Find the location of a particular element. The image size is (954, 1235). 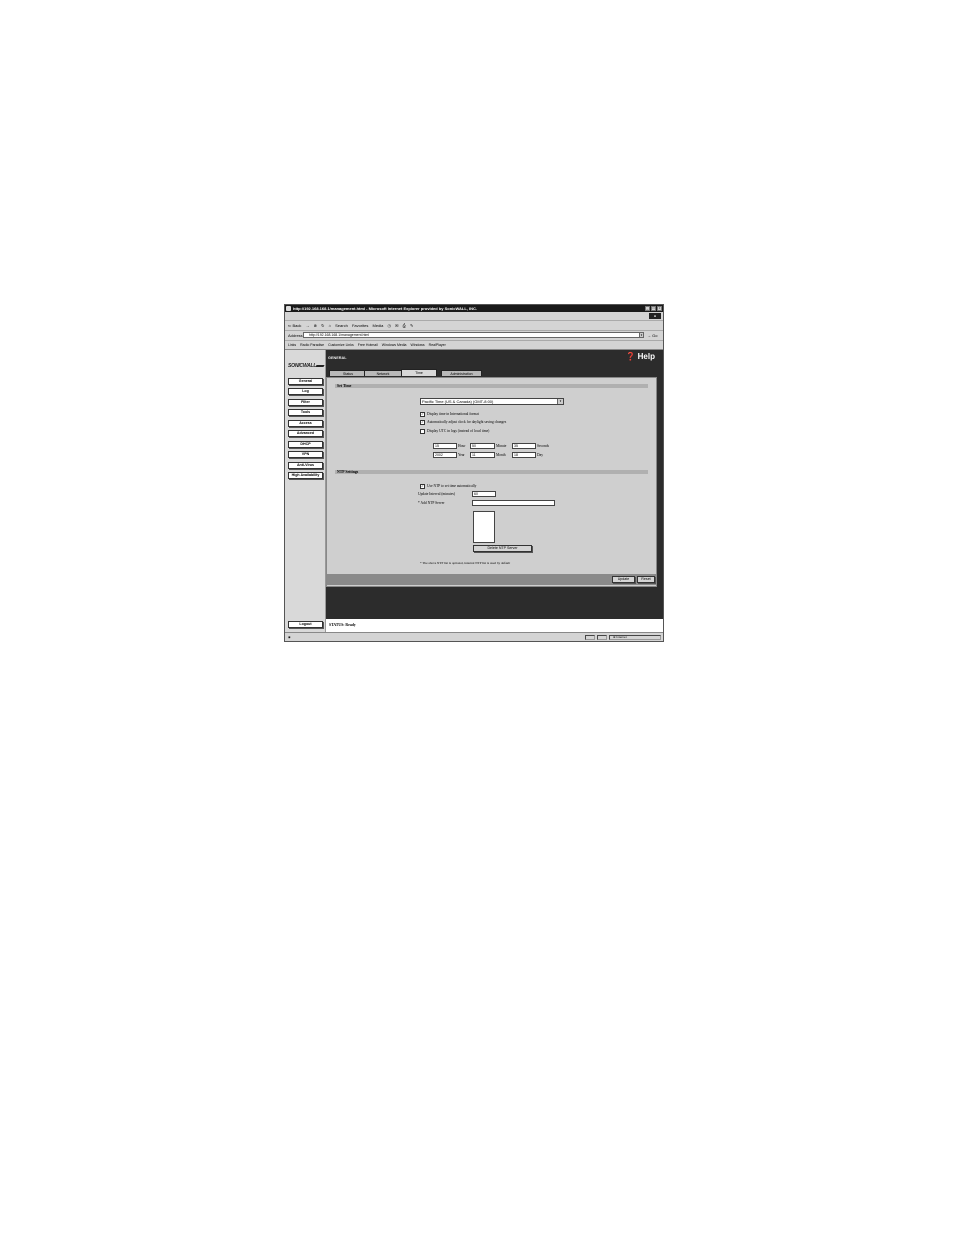

status-area: STATUS: Ready is located at coordinates (494, 625).